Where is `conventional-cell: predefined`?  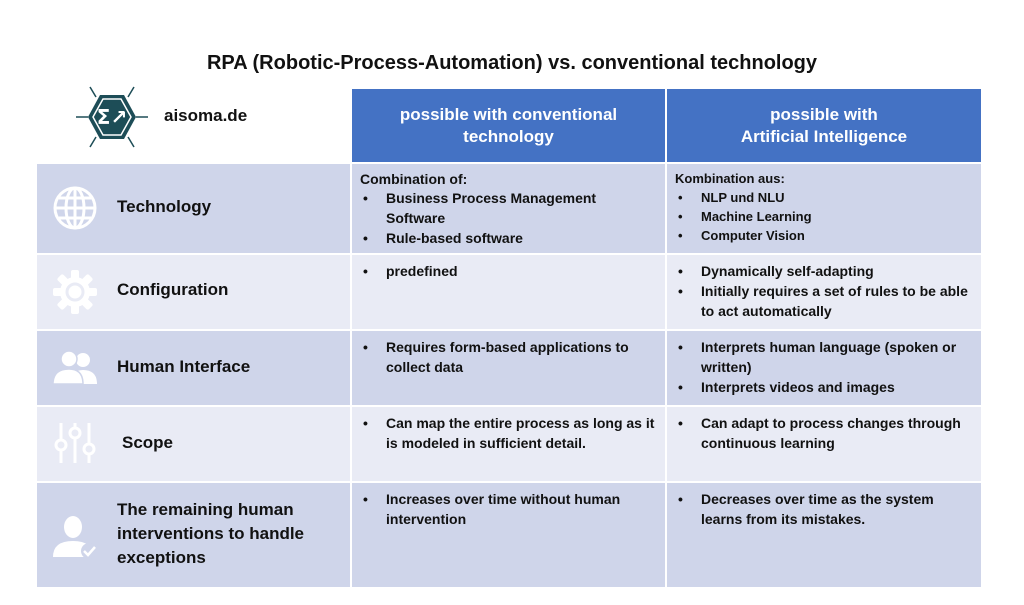 conventional-cell: predefined is located at coordinates (508, 292).